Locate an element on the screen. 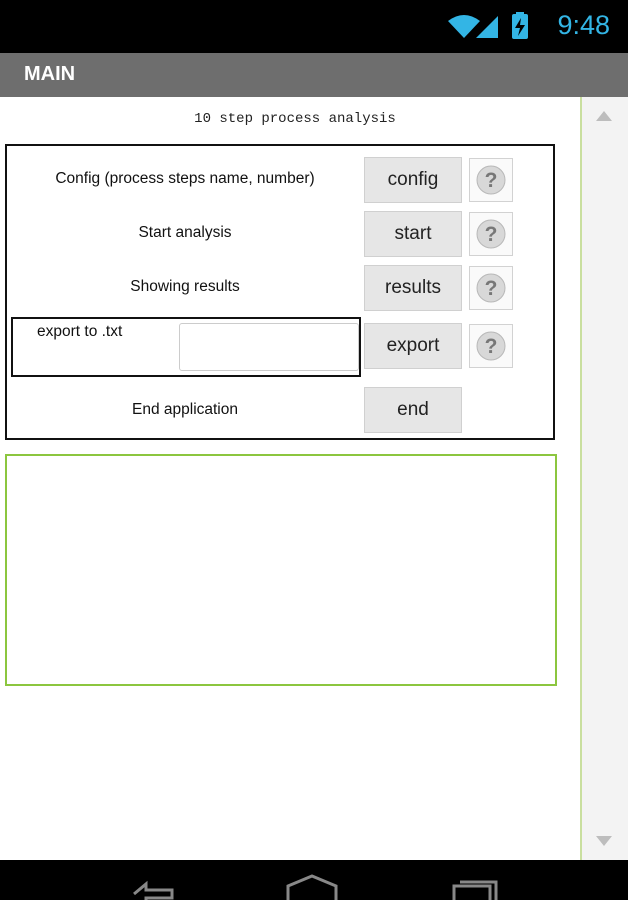 Image resolution: width=628 pixels, height=905 pixels. config-label: Config (process steps name, number) is located at coordinates (185, 178).